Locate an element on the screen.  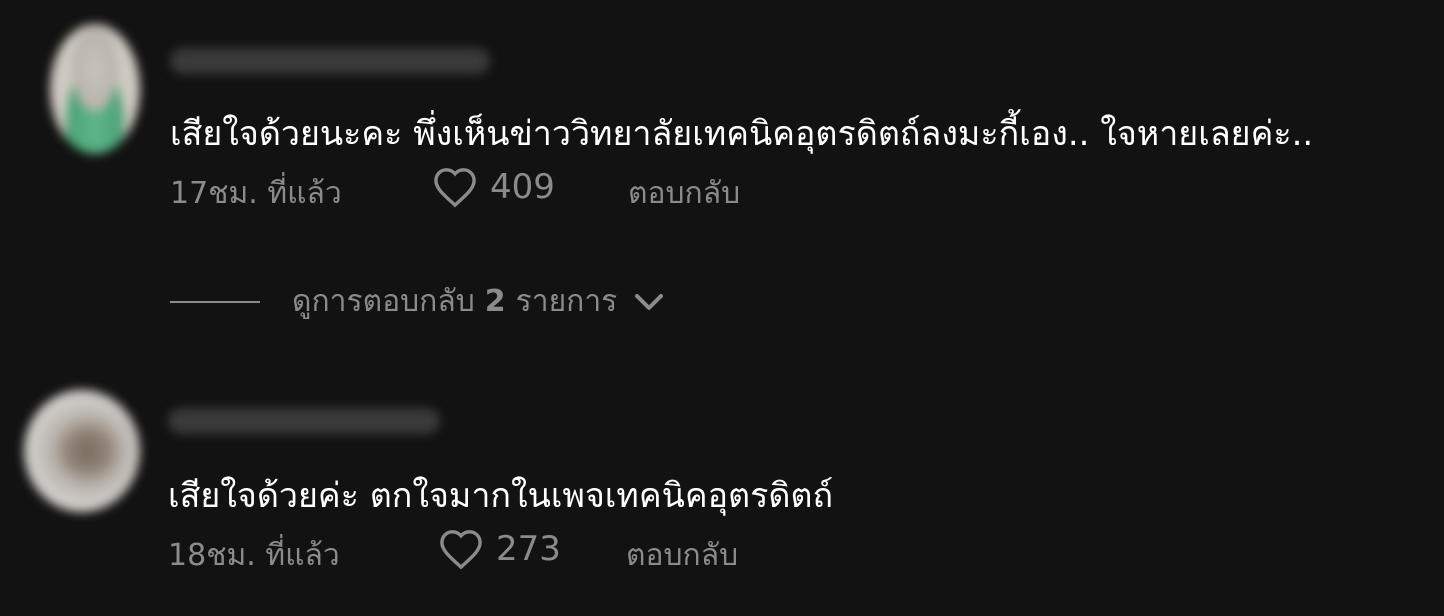
like-count: 409 is located at coordinates (522, 187).